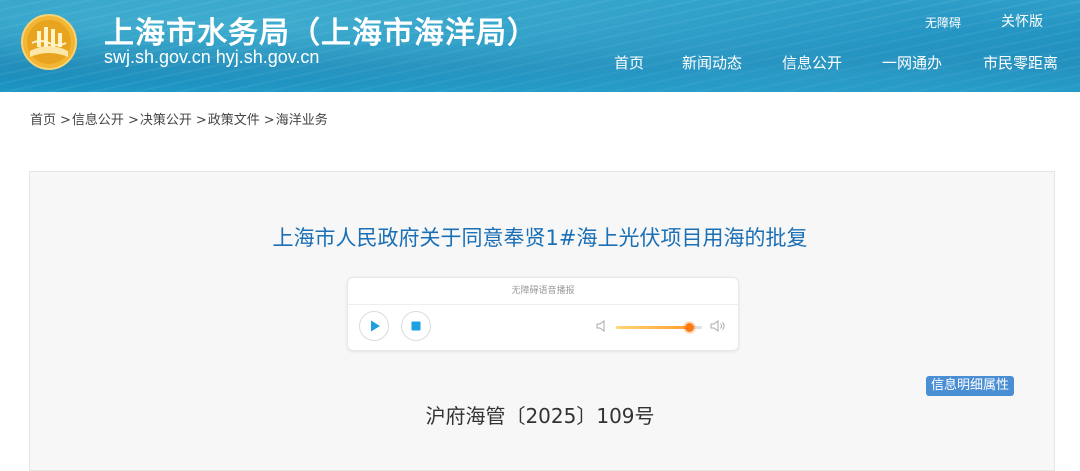 The image size is (1080, 471). I want to click on breadcrumb-home: 首页, so click(43, 120).